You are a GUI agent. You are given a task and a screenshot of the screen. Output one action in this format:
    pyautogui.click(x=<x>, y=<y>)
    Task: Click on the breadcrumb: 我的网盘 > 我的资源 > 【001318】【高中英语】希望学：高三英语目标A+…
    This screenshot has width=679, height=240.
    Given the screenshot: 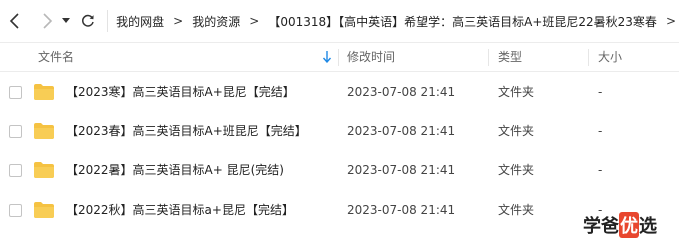 What is the action you would take?
    pyautogui.click(x=393, y=21)
    